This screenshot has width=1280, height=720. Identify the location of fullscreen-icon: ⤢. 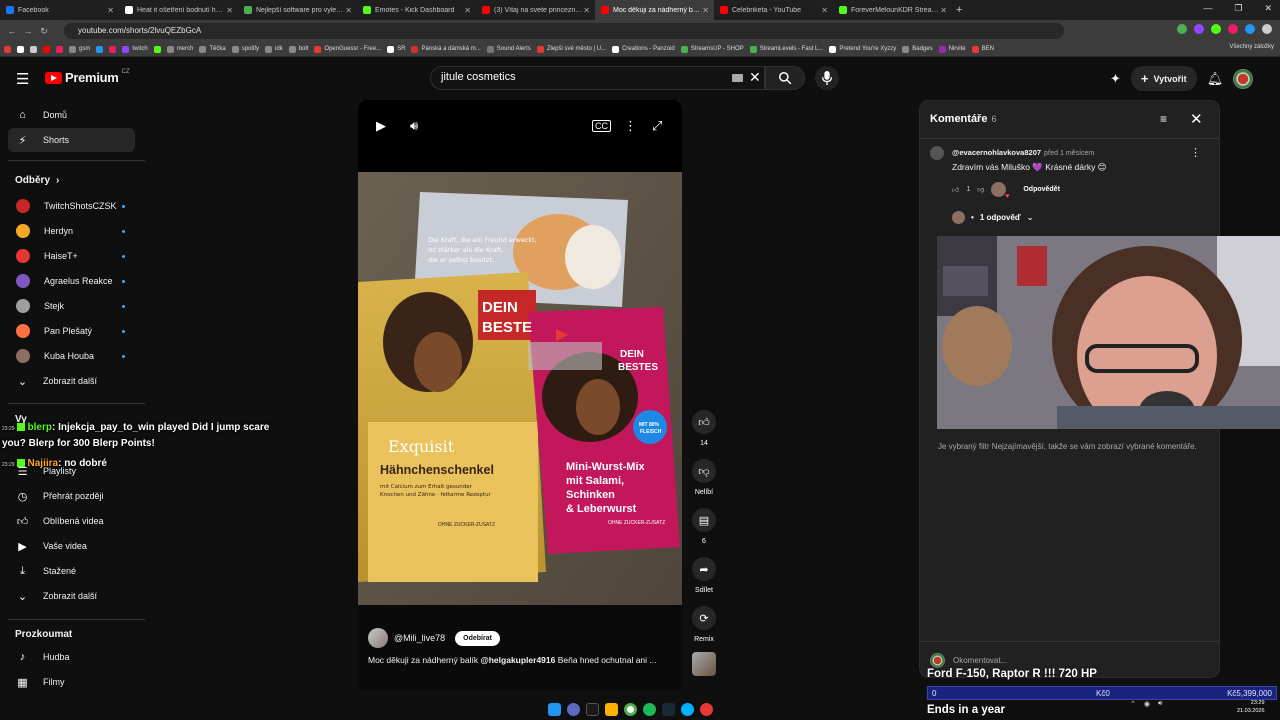
(657, 126).